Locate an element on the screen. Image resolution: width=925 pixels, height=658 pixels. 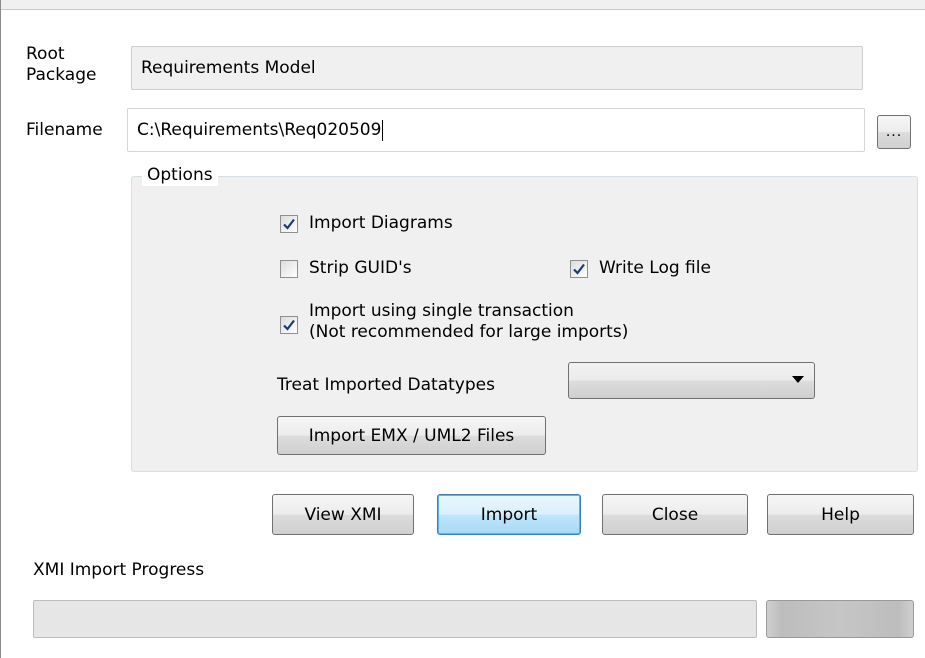
root-package-label: Root Package is located at coordinates (61, 64).